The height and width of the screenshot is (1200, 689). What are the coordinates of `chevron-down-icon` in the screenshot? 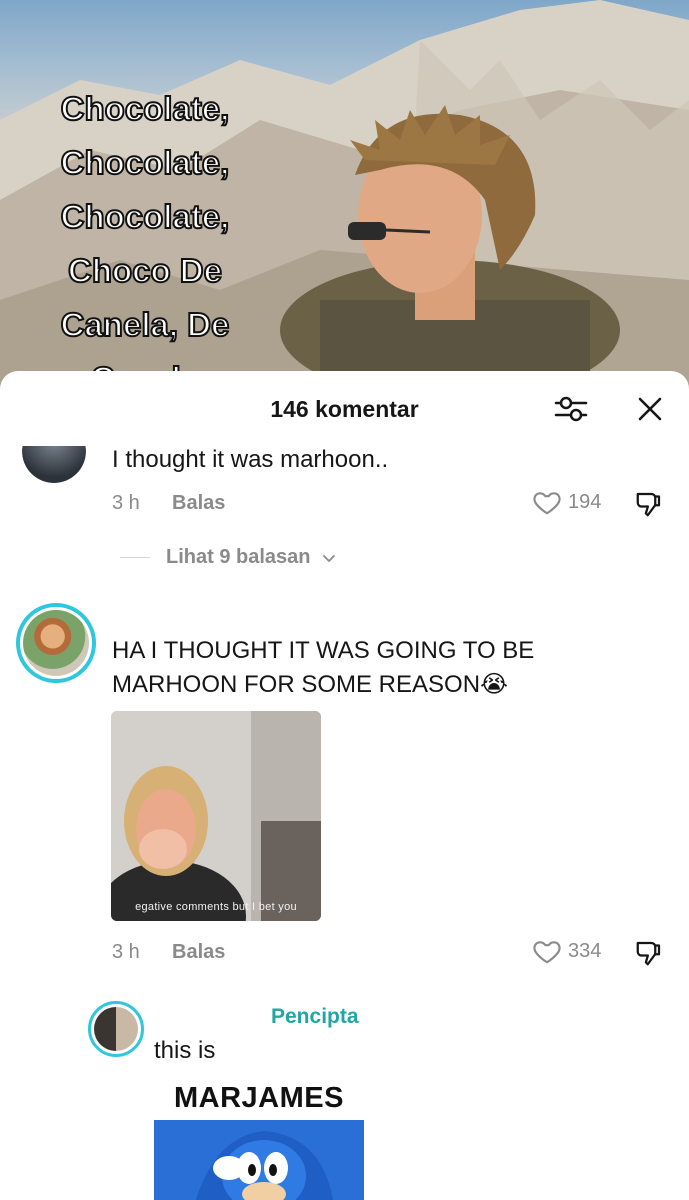 It's located at (328, 558).